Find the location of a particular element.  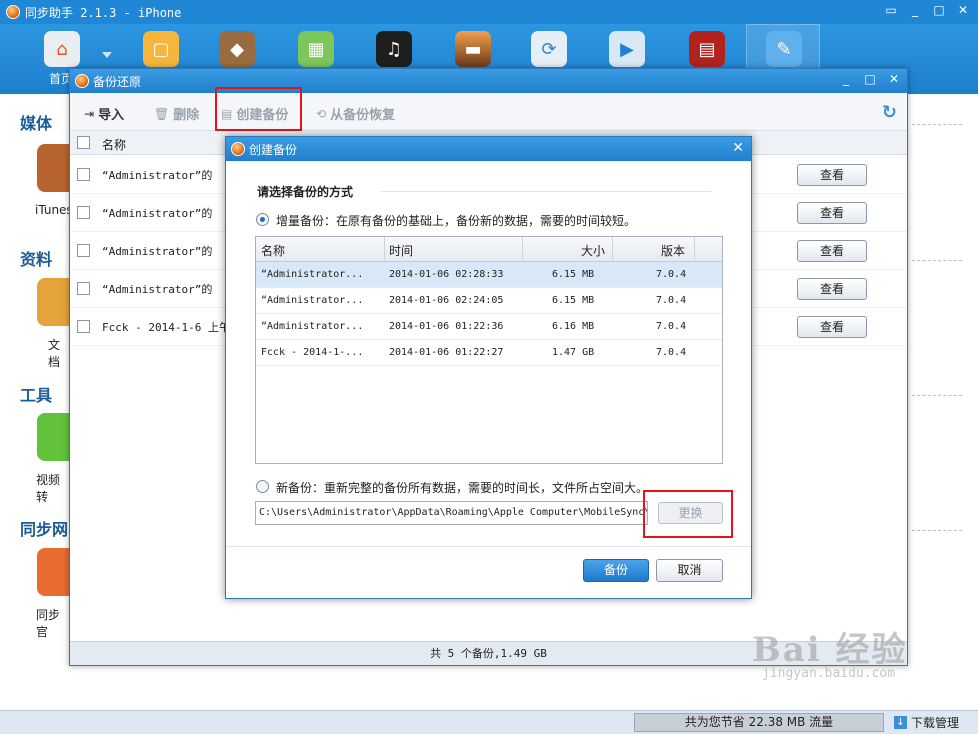

annotation-highlight-change is located at coordinates (688, 514).